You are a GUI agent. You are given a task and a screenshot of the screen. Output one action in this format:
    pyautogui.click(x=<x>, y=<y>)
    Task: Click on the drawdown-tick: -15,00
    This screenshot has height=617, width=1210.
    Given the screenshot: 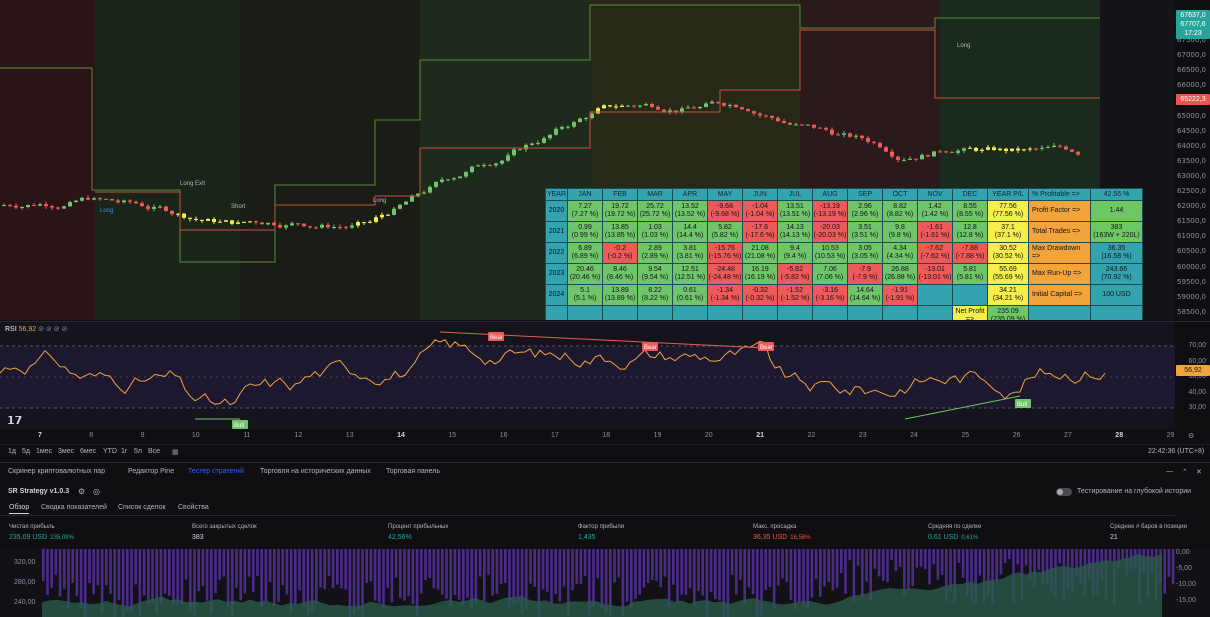 What is the action you would take?
    pyautogui.click(x=1186, y=600)
    